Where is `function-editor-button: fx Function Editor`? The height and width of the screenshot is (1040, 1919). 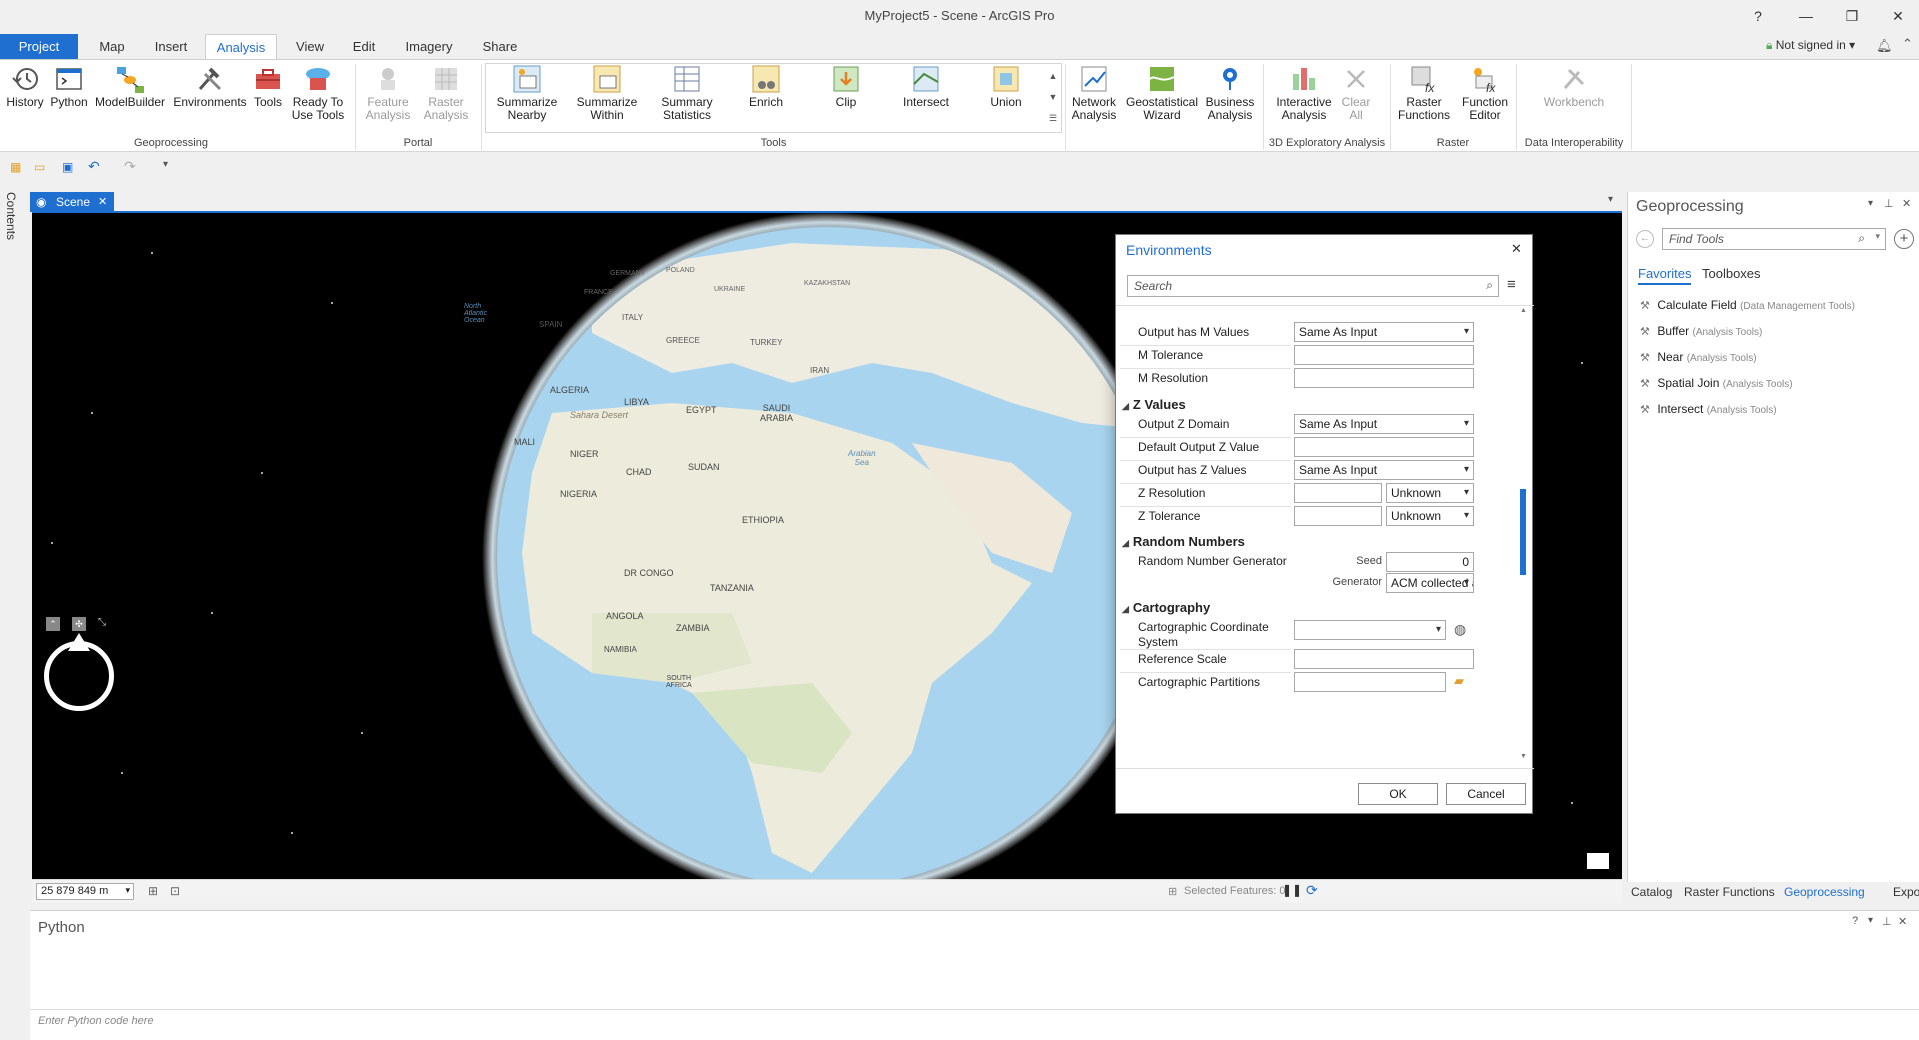 function-editor-button: fx Function Editor is located at coordinates (1485, 93).